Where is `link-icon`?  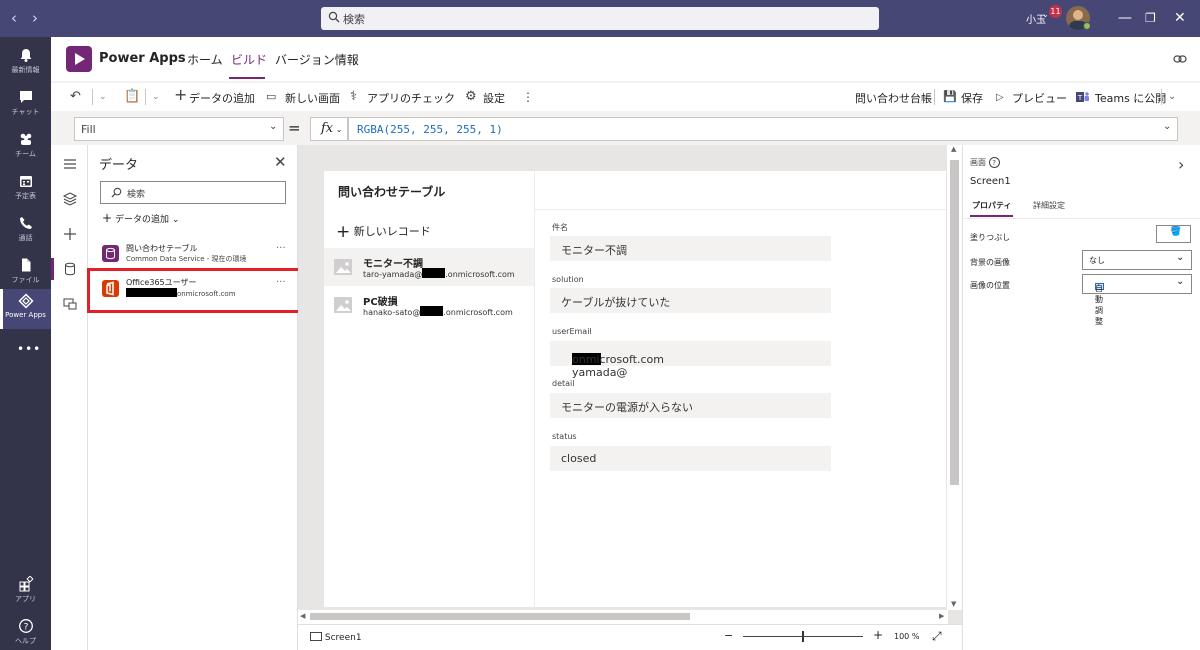
link-icon is located at coordinates (1180, 59).